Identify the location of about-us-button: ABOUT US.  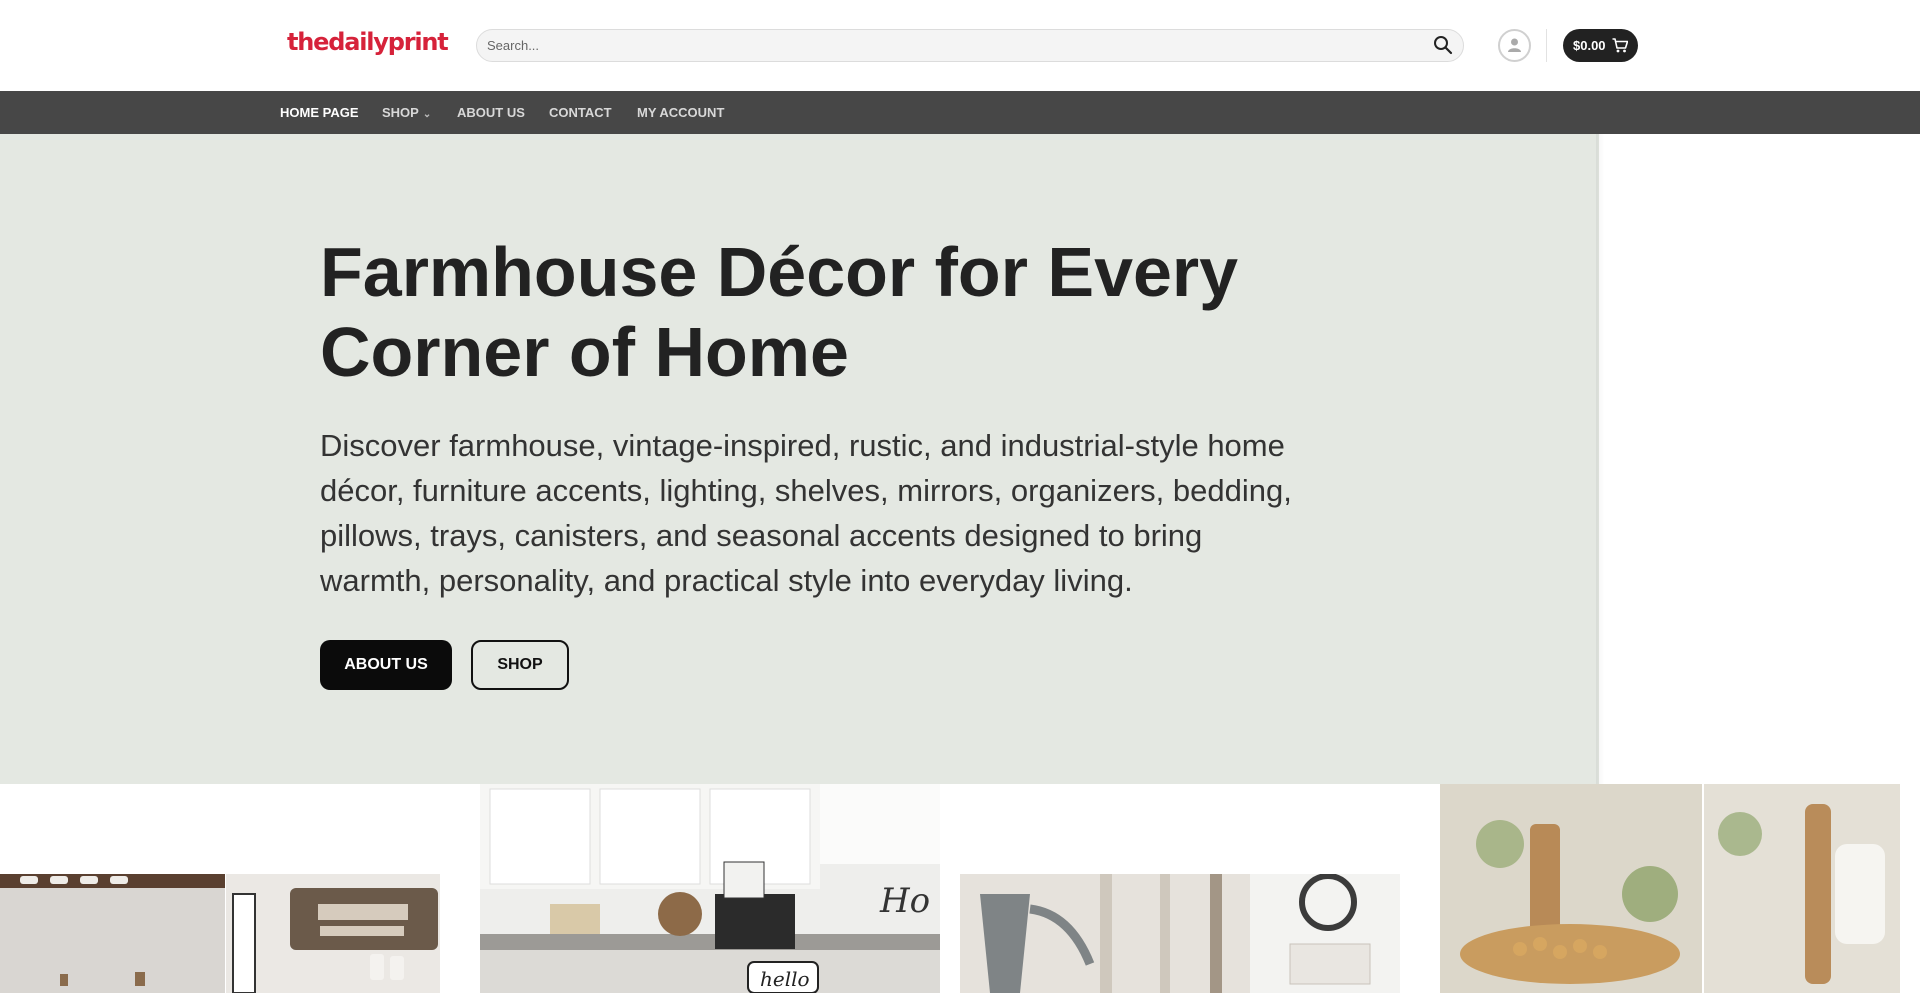
(386, 665).